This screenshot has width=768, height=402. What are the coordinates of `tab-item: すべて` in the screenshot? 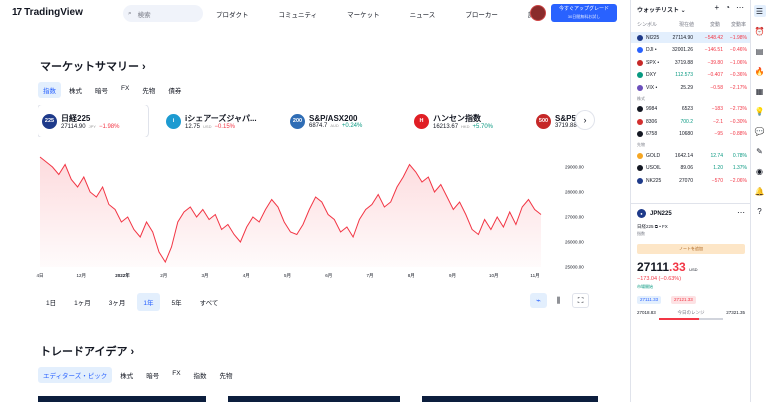 It's located at (209, 302).